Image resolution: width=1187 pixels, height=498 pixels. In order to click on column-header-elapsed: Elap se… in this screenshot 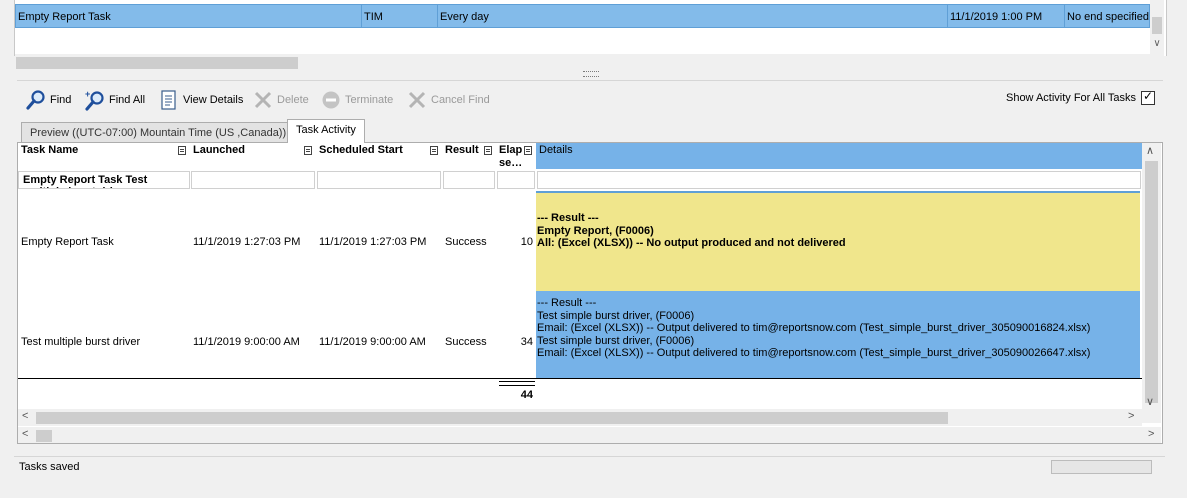, I will do `click(516, 156)`.